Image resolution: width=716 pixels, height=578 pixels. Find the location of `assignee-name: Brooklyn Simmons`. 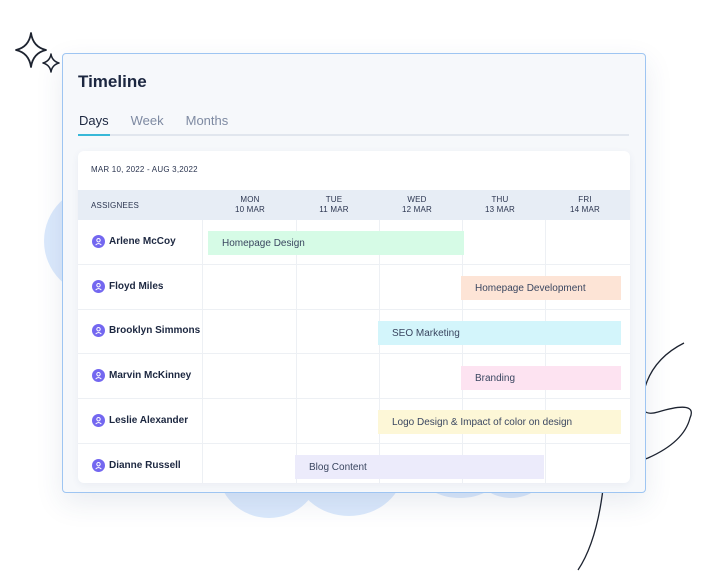

assignee-name: Brooklyn Simmons is located at coordinates (155, 330).